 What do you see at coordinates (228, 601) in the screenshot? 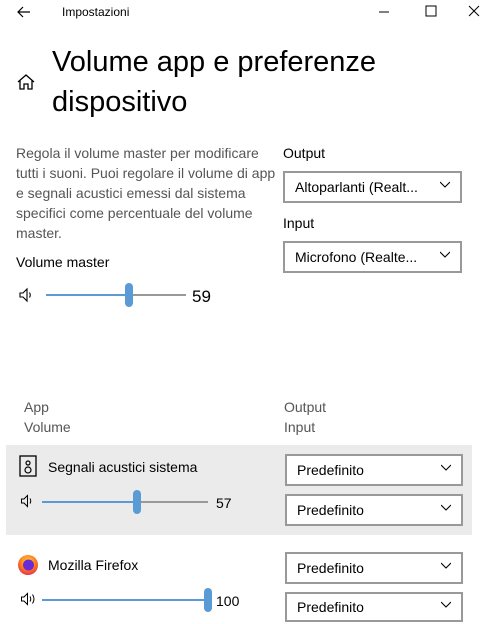
I see `app-volume-value: 100` at bounding box center [228, 601].